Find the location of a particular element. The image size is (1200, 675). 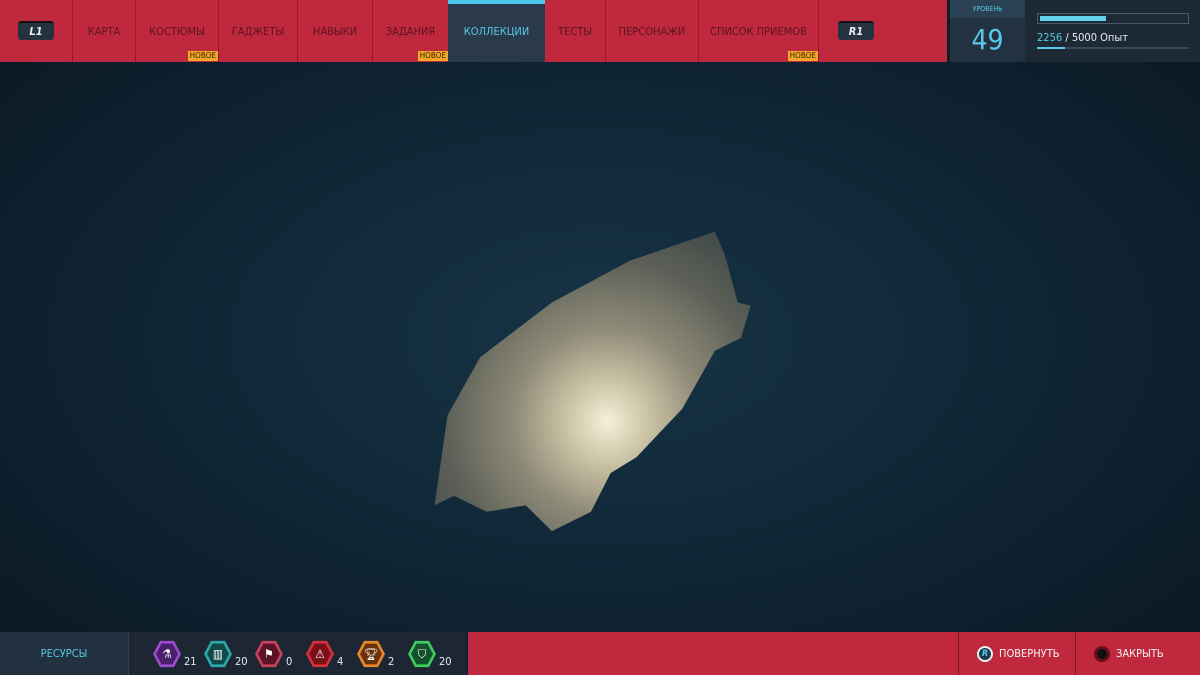

tab-gadgets: ГАДЖЕТЫ is located at coordinates (257, 31).